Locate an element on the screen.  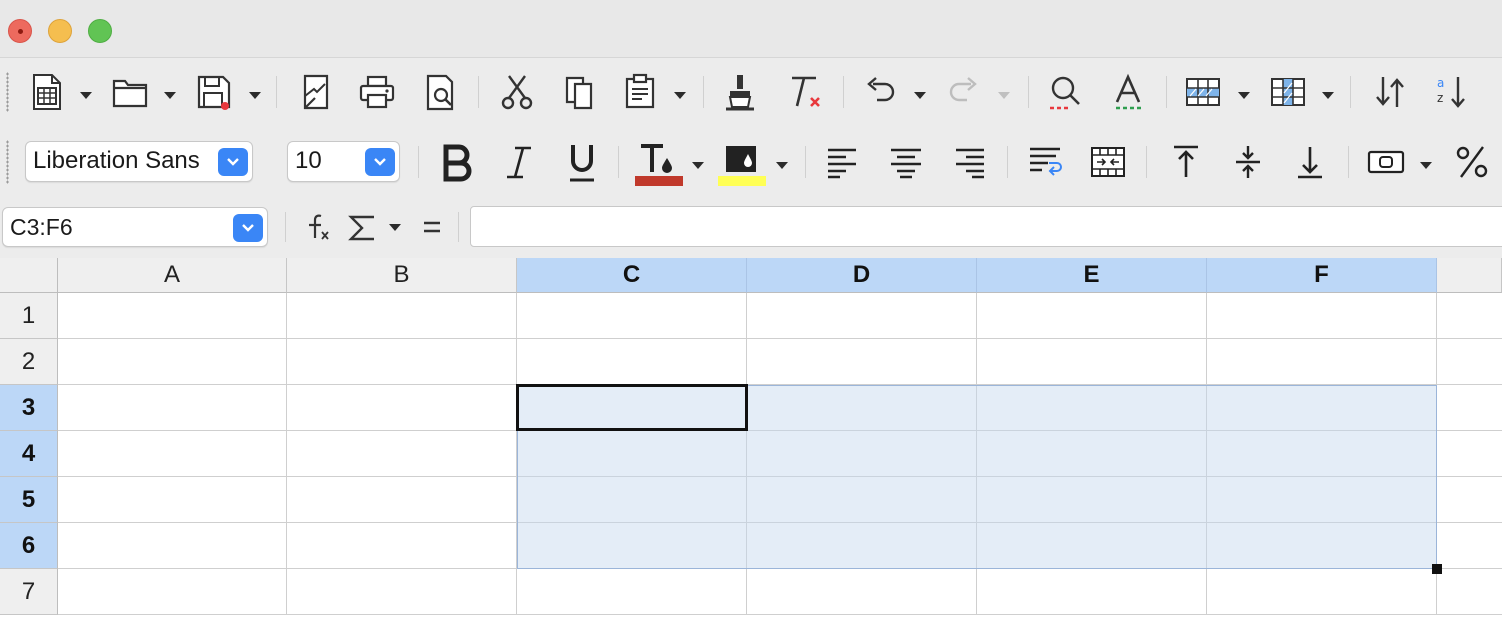
cell-d2 is located at coordinates (862, 362).